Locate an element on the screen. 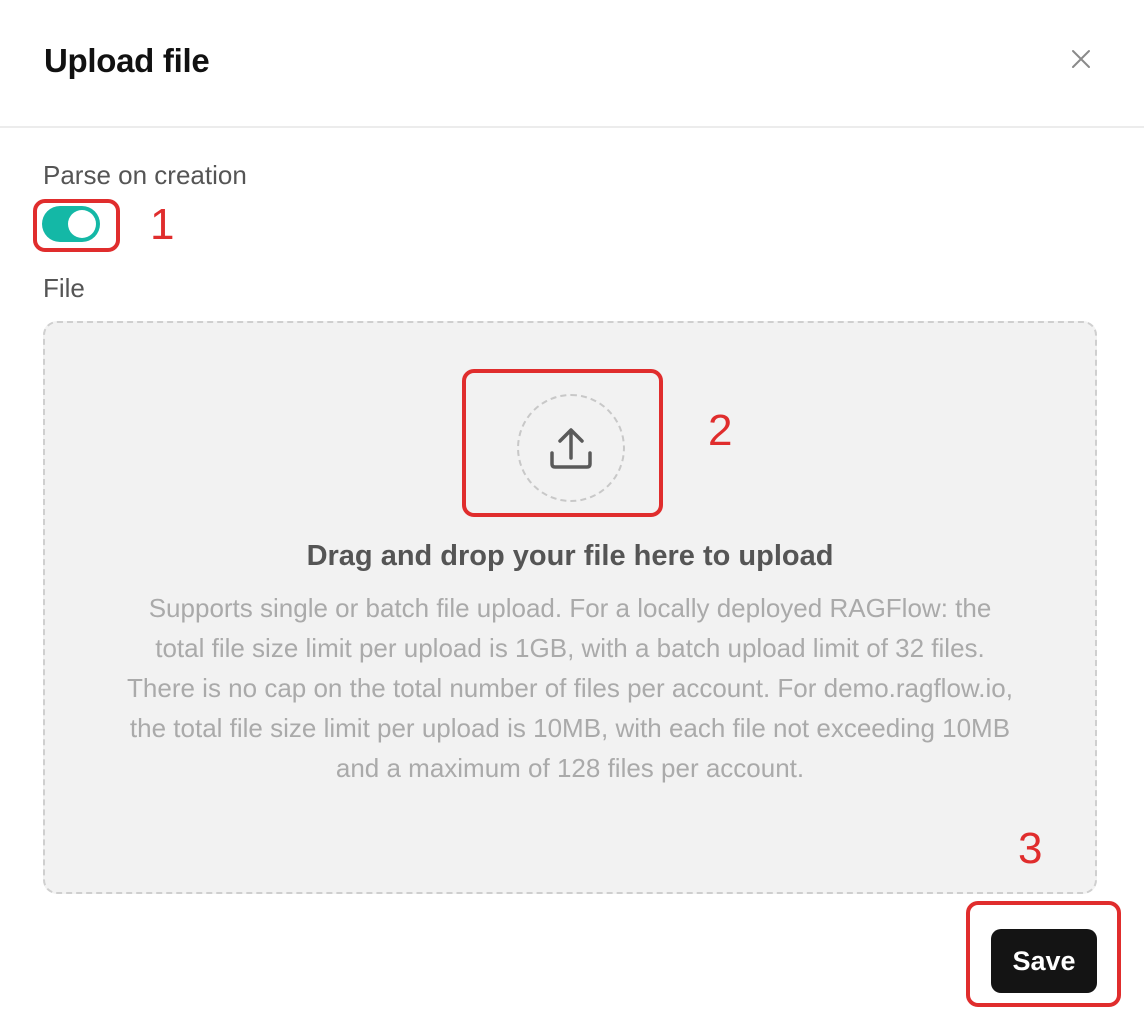 The height and width of the screenshot is (1034, 1144). dialog-title: Upload file is located at coordinates (127, 60).